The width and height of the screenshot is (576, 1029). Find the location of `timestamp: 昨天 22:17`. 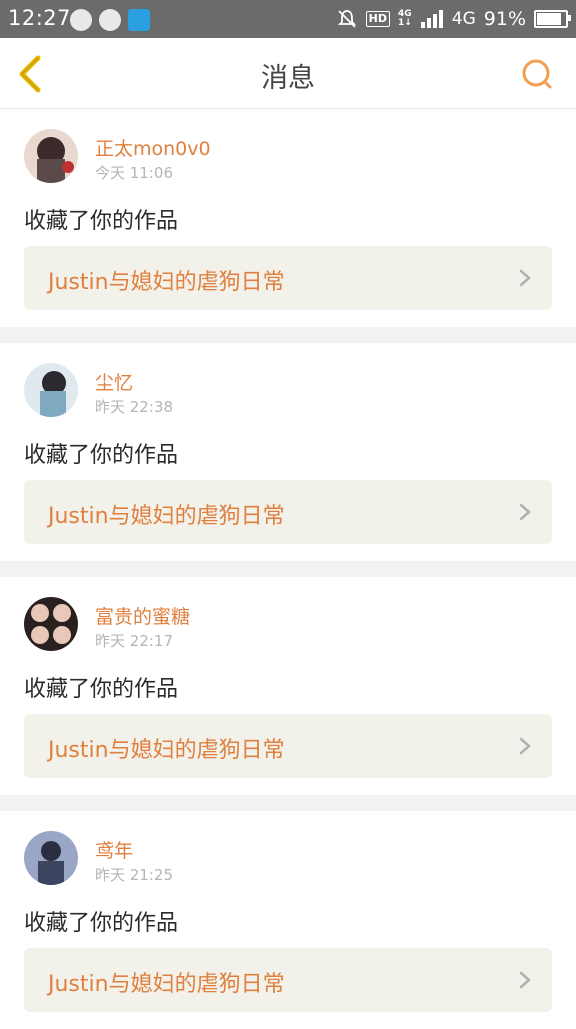

timestamp: 昨天 22:17 is located at coordinates (134, 641).